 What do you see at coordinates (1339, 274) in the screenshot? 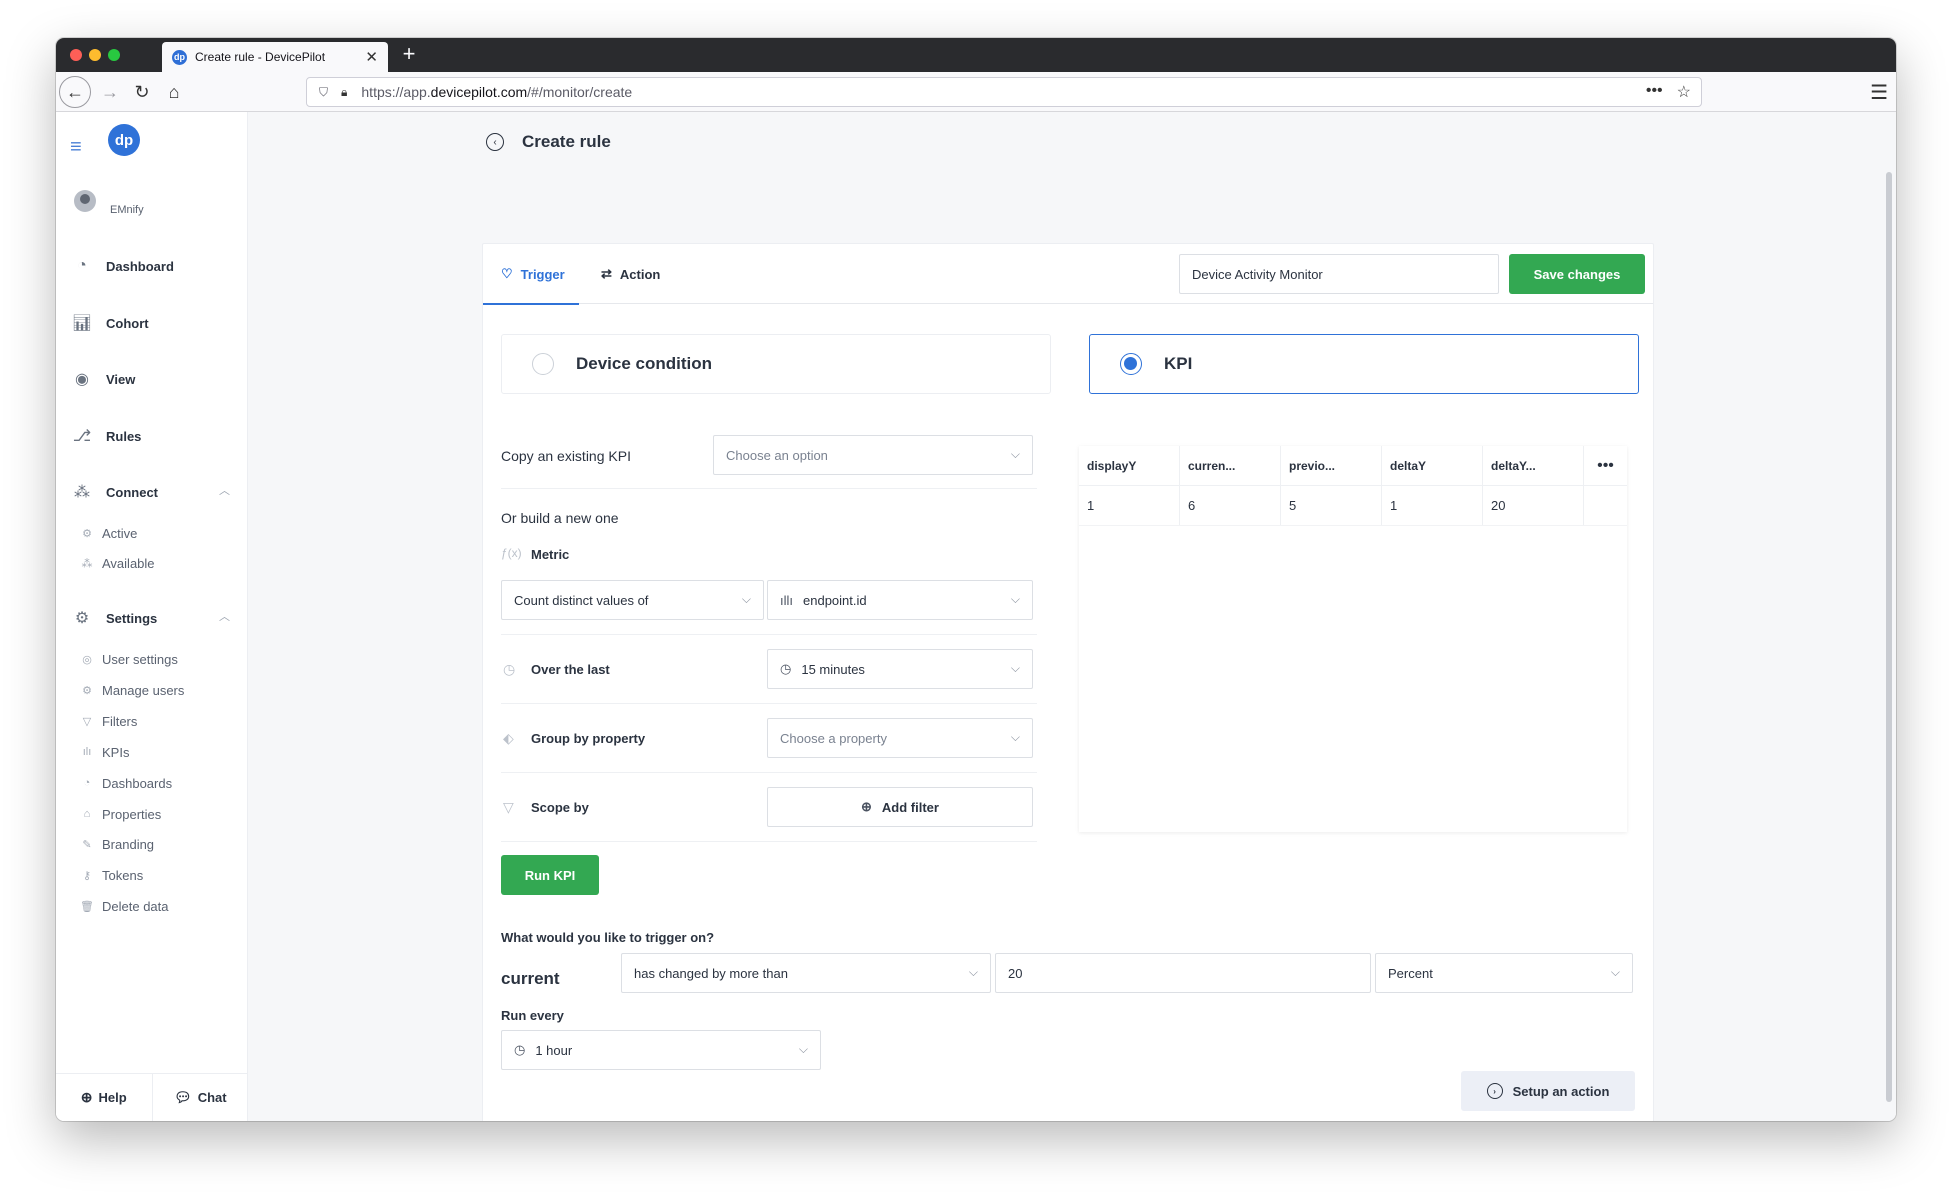
I see `rule-name-input` at bounding box center [1339, 274].